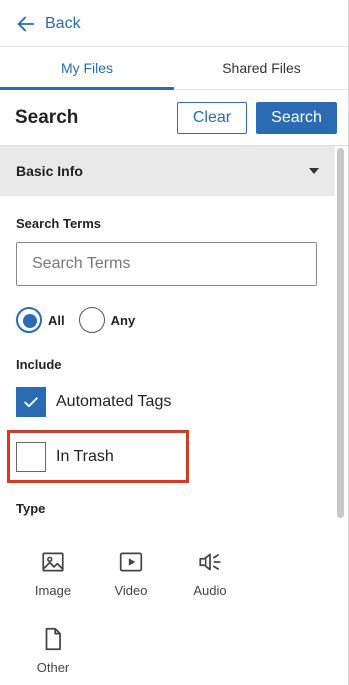 This screenshot has width=349, height=685. I want to click on image-icon, so click(53, 562).